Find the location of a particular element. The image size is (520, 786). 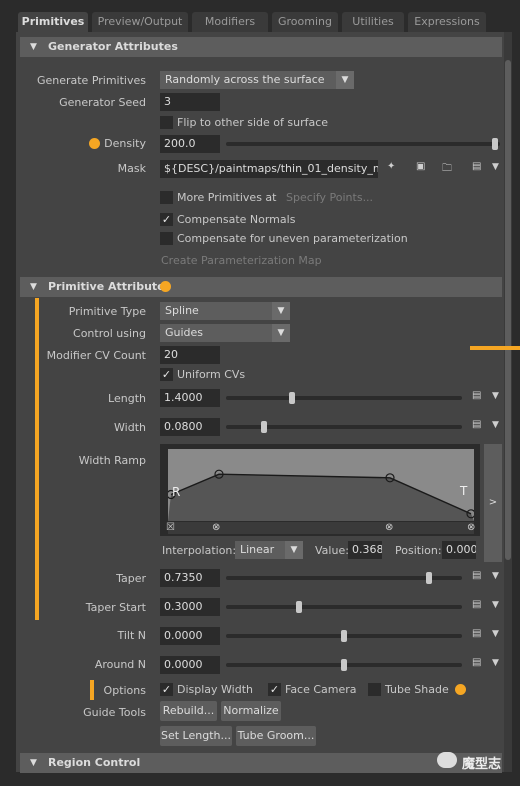

ramp-value-field: 0.368 is located at coordinates (365, 550).